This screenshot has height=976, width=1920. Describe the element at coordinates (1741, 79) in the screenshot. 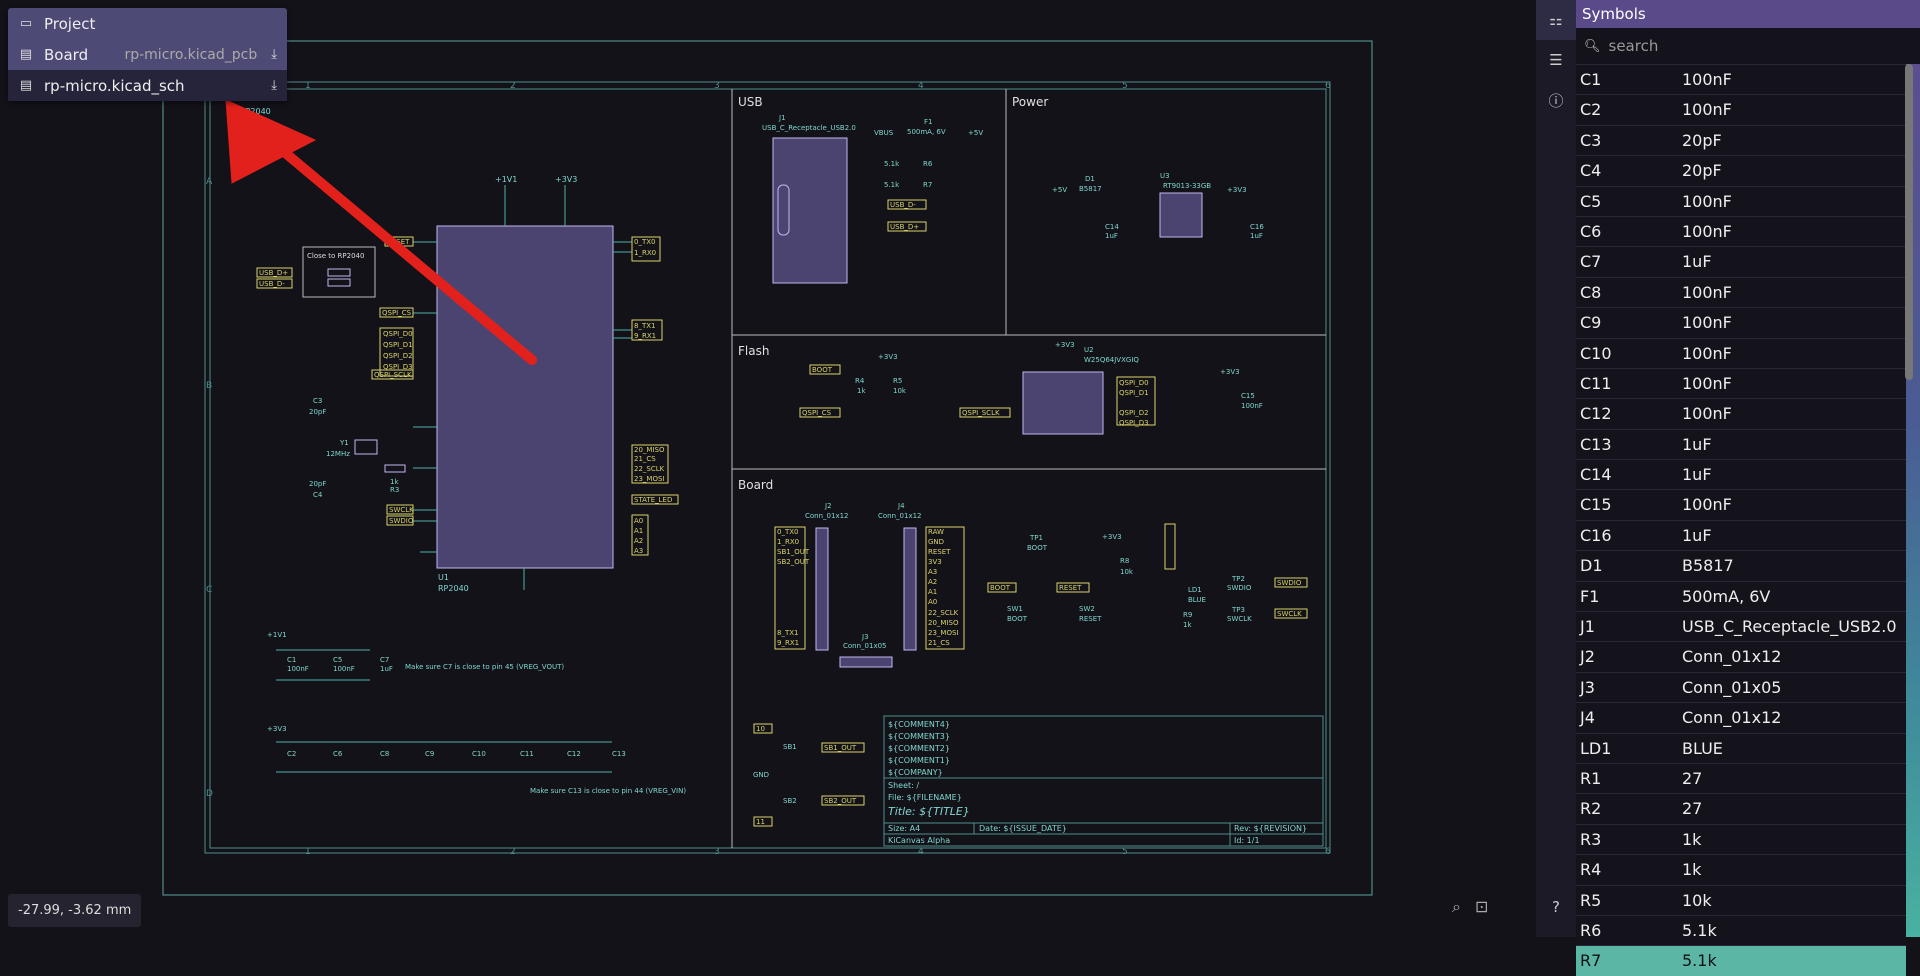

I see `symbol-row: C1 100nF` at that location.